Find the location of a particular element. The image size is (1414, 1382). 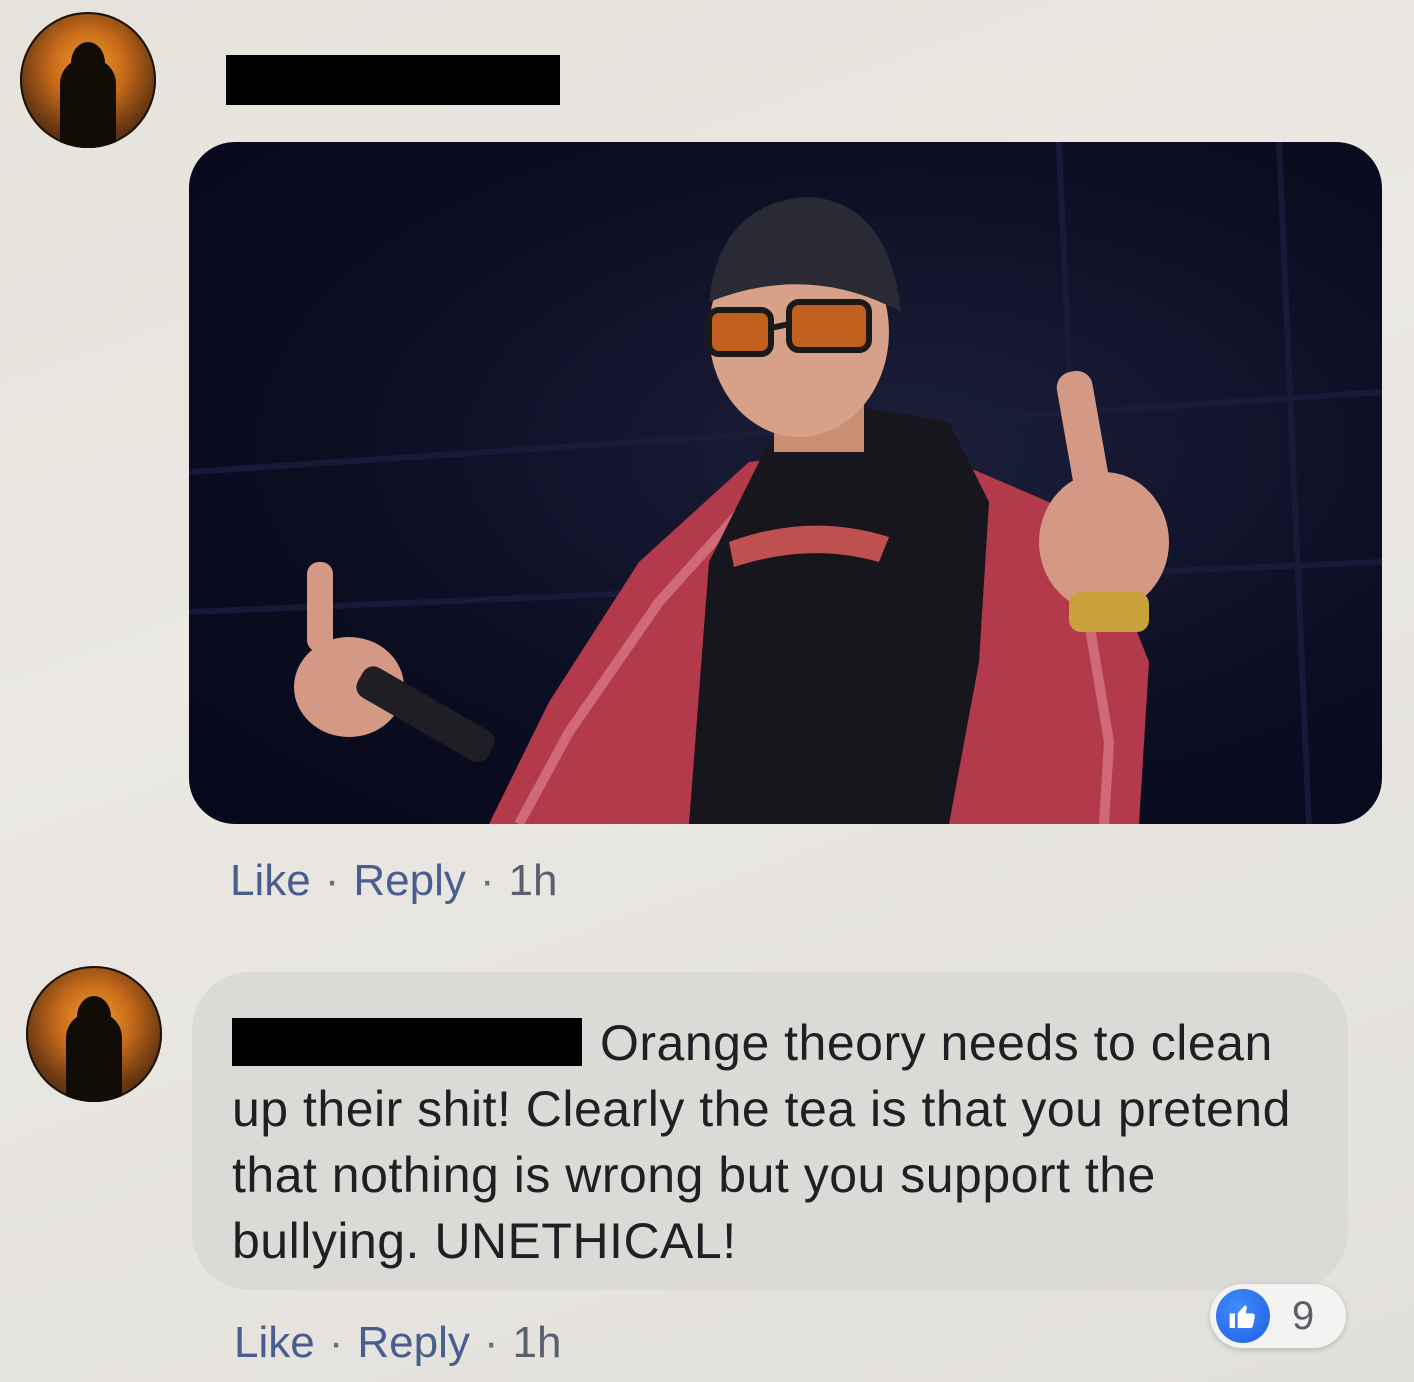

reaction-count: 9 is located at coordinates (1303, 1315).